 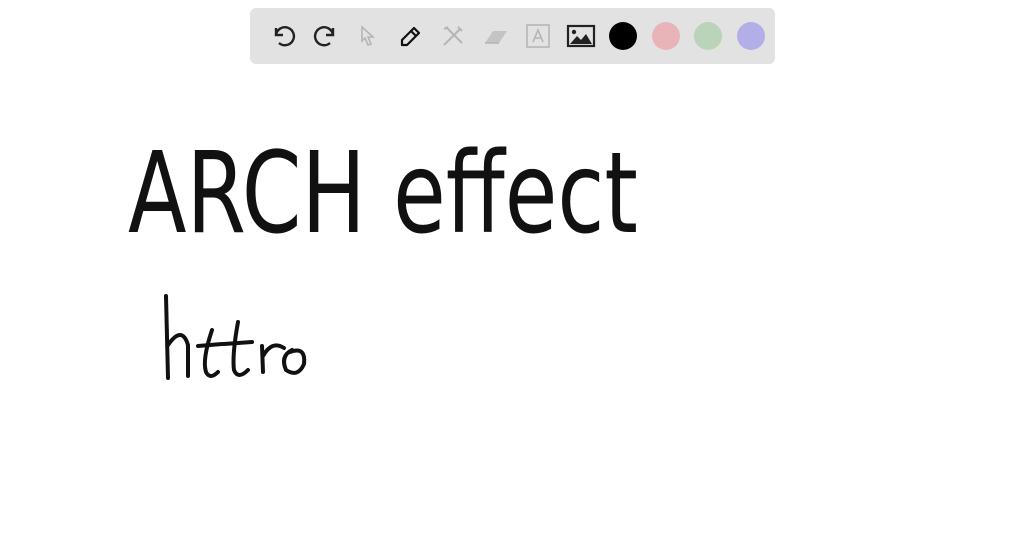 I want to click on redo-icon, so click(x=323, y=36).